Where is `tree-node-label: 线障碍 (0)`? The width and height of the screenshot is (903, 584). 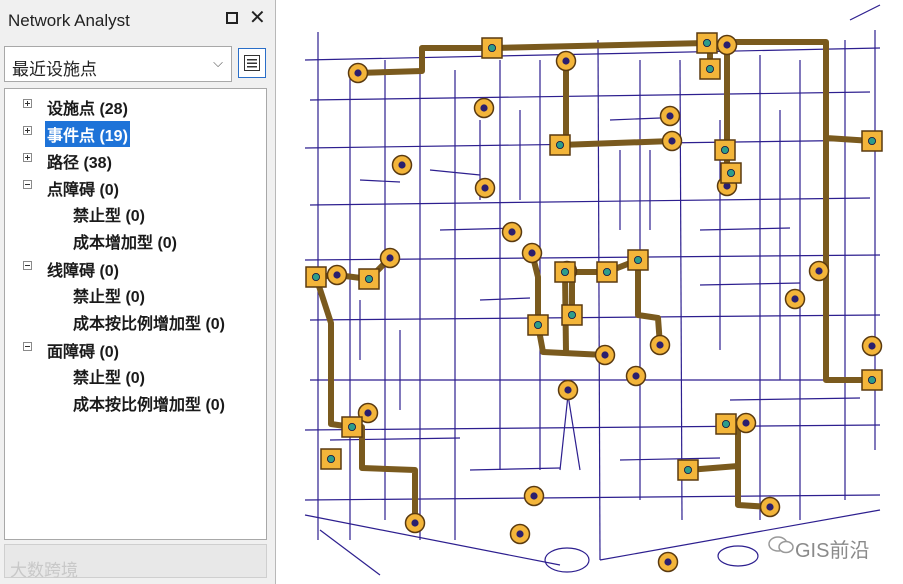 tree-node-label: 线障碍 (0) is located at coordinates (83, 269).